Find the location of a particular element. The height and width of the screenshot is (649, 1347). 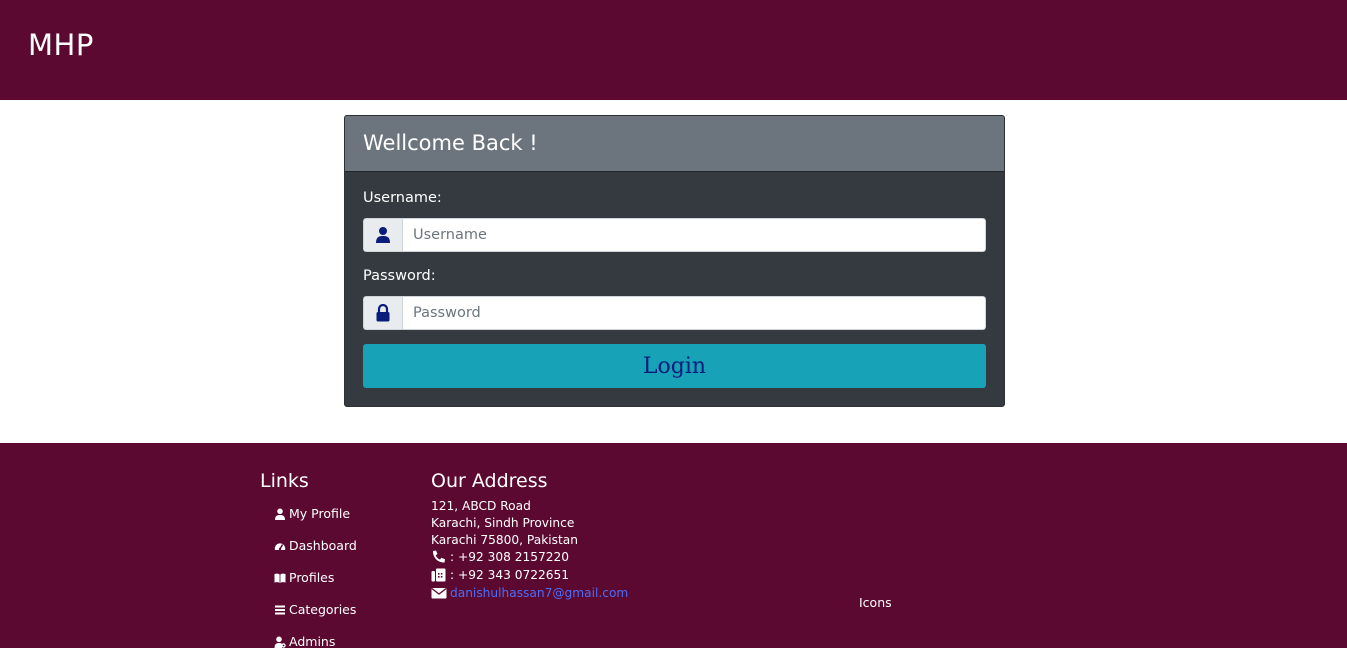

footer-link-label: Categories is located at coordinates (323, 609).